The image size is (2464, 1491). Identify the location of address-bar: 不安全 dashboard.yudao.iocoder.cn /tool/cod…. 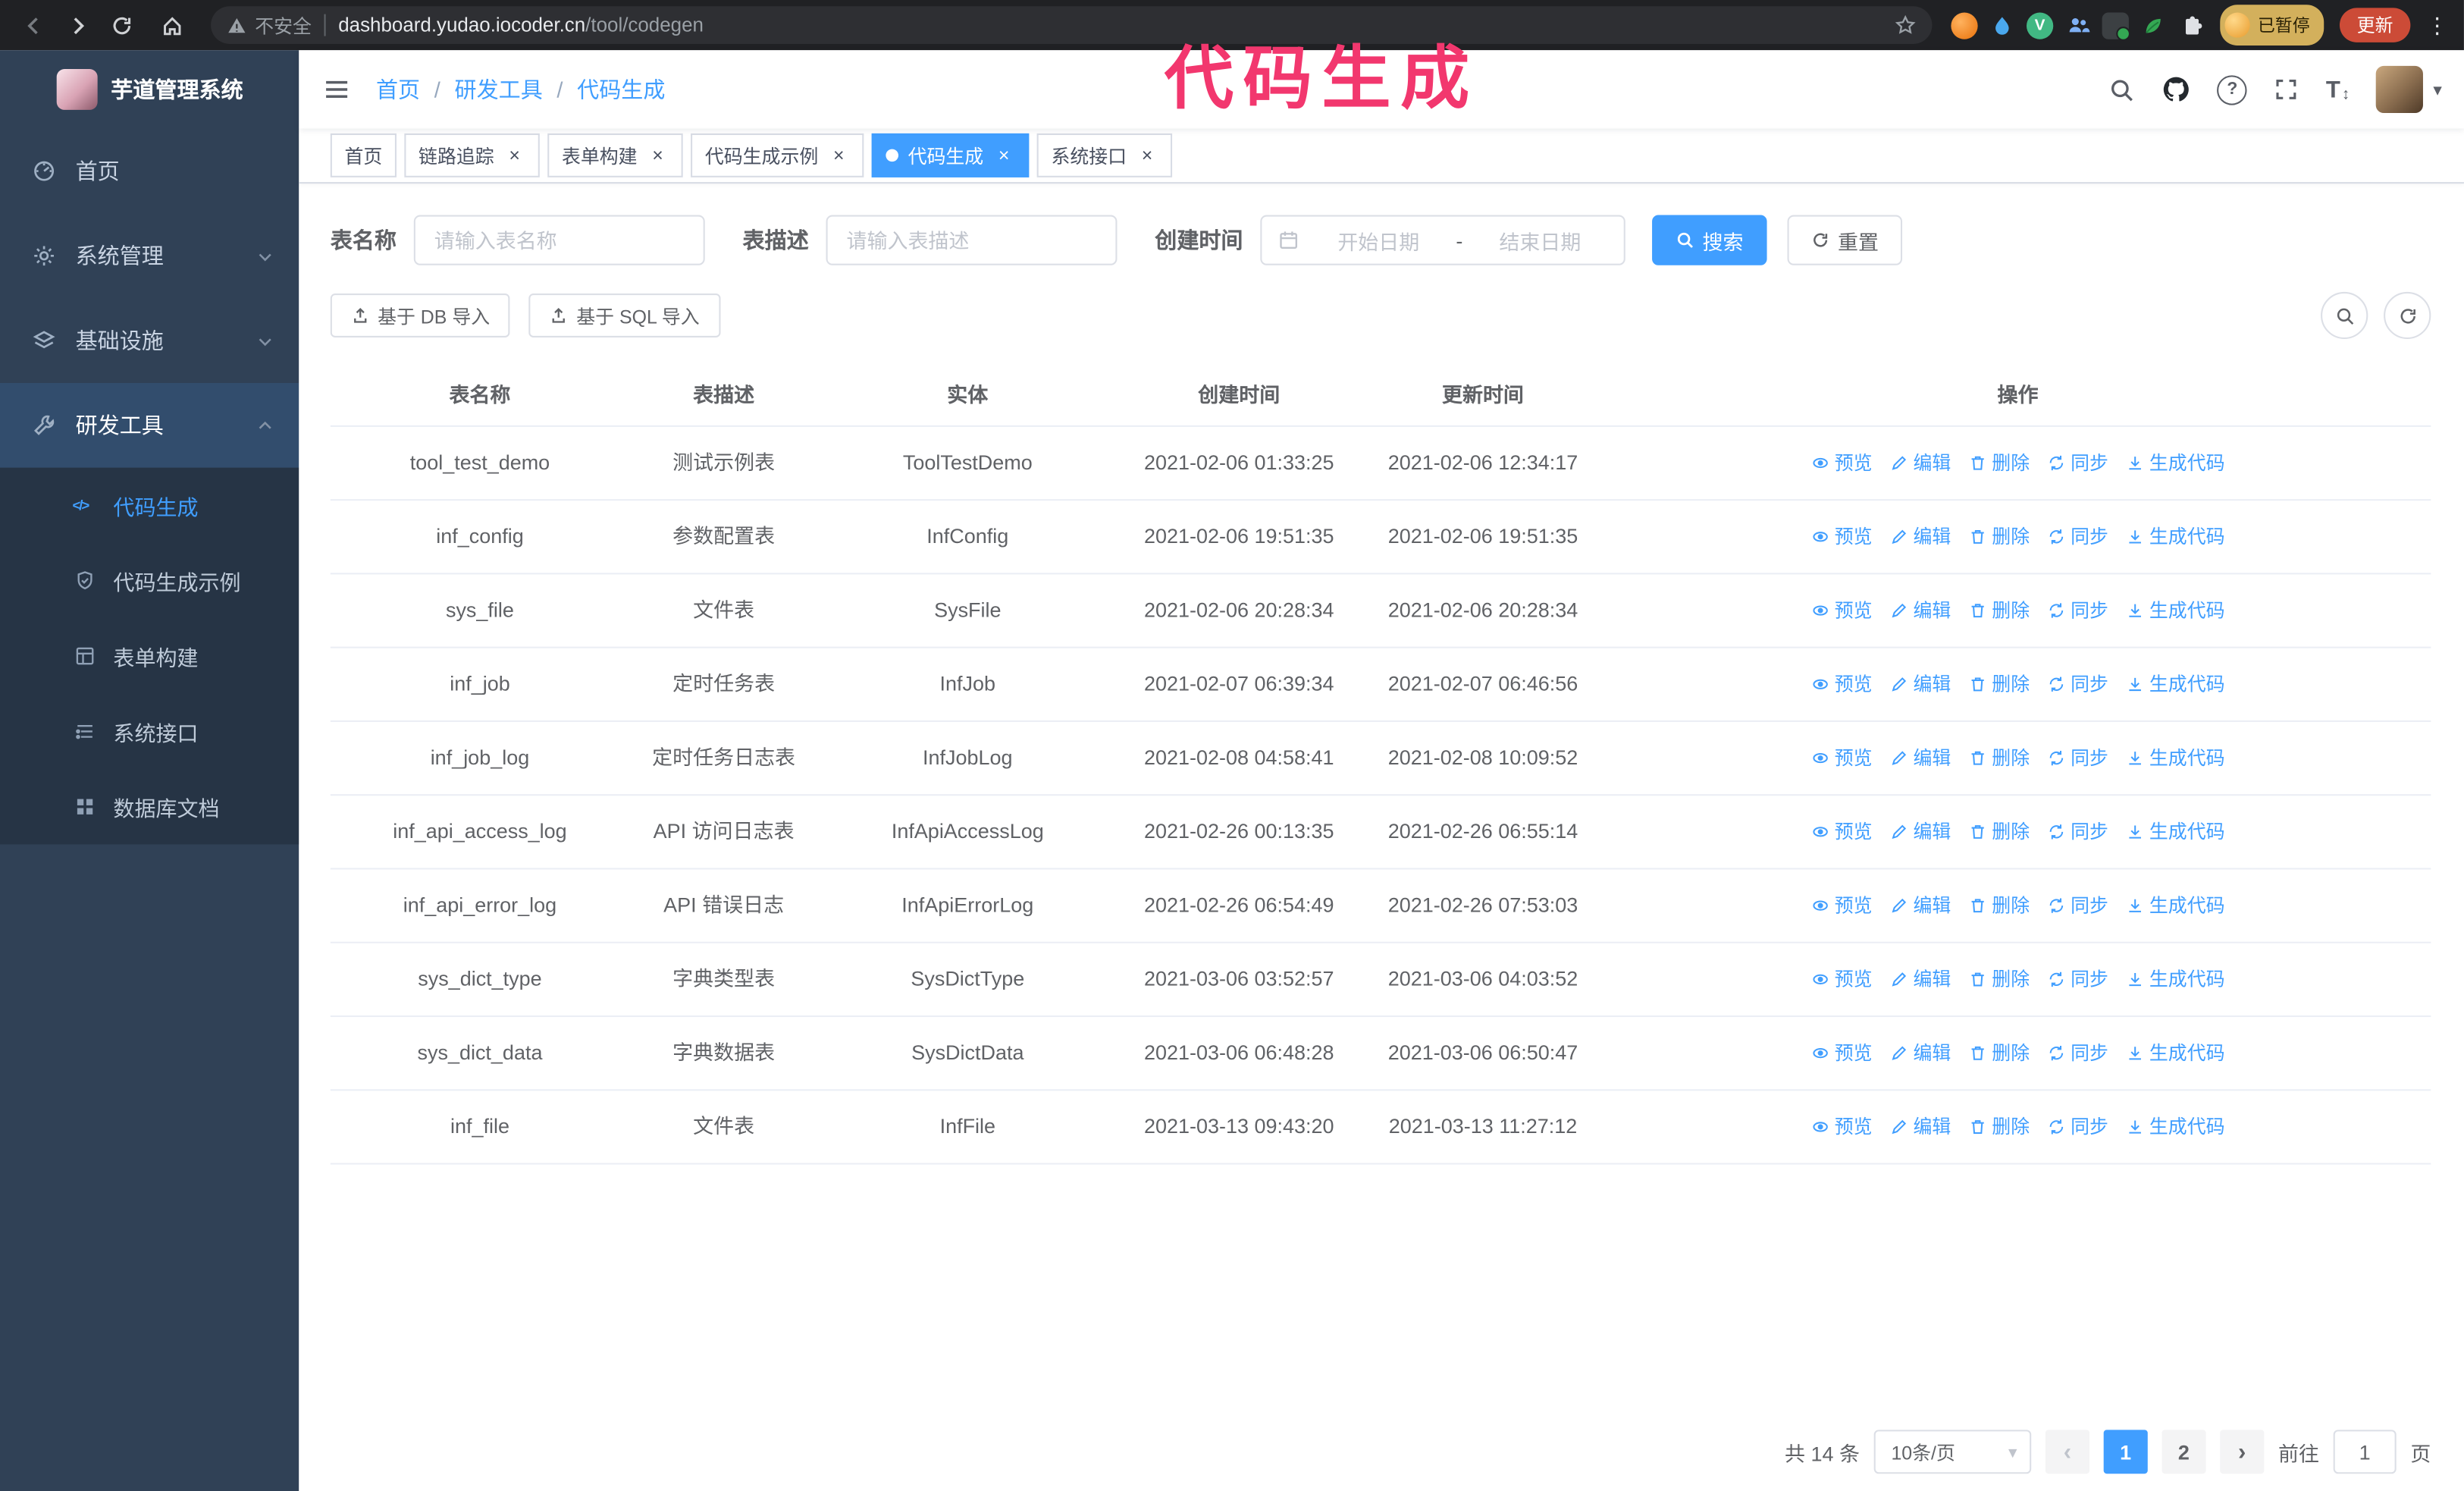
(1072, 25).